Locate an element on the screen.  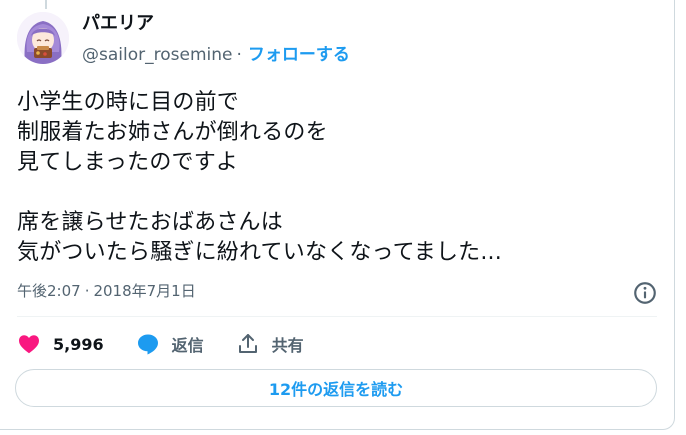
user-handle: @sailor_rosemine is located at coordinates (157, 55).